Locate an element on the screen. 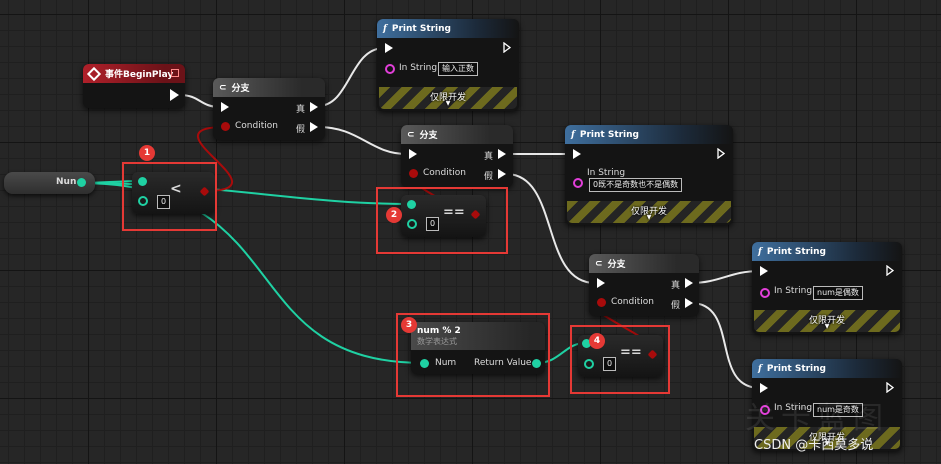 The image size is (941, 464). annotation-badge-4: 4 is located at coordinates (597, 341).